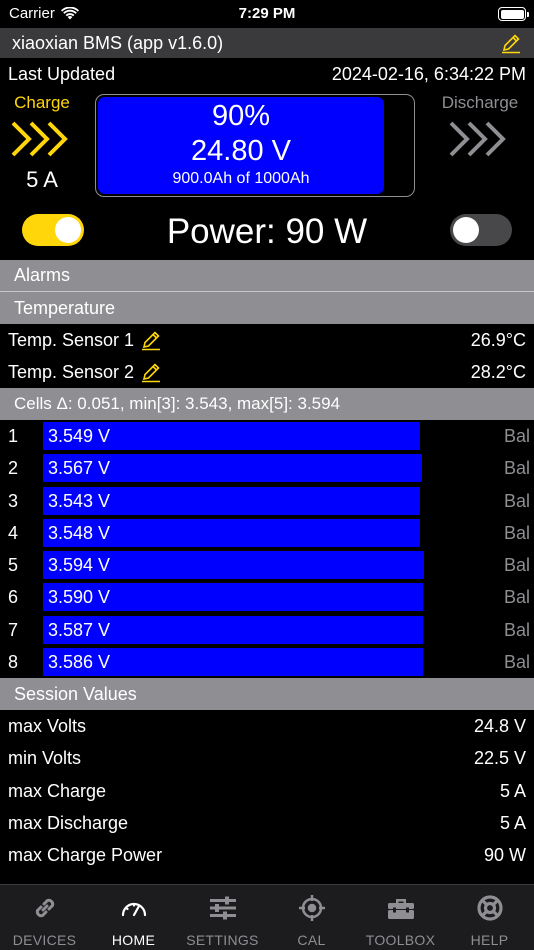  Describe the element at coordinates (267, 694) in the screenshot. I see `session-header: Session Values` at that location.